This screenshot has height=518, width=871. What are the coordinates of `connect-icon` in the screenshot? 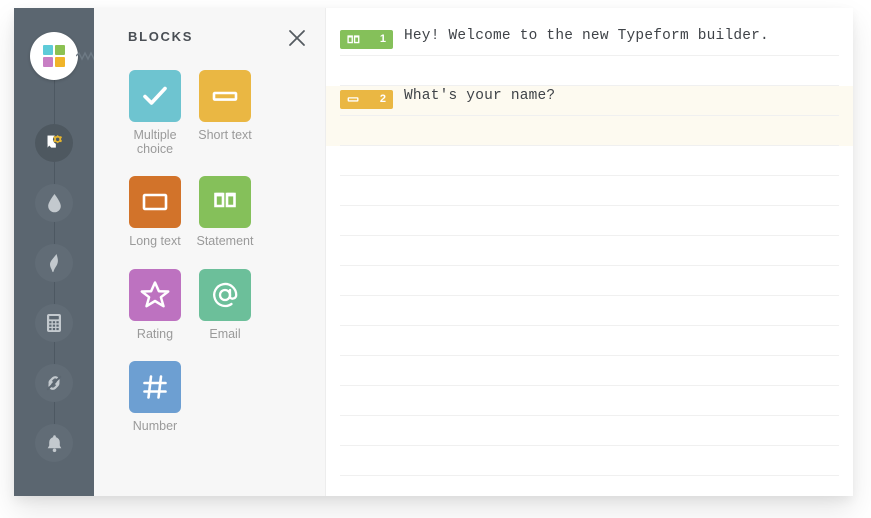 It's located at (54, 383).